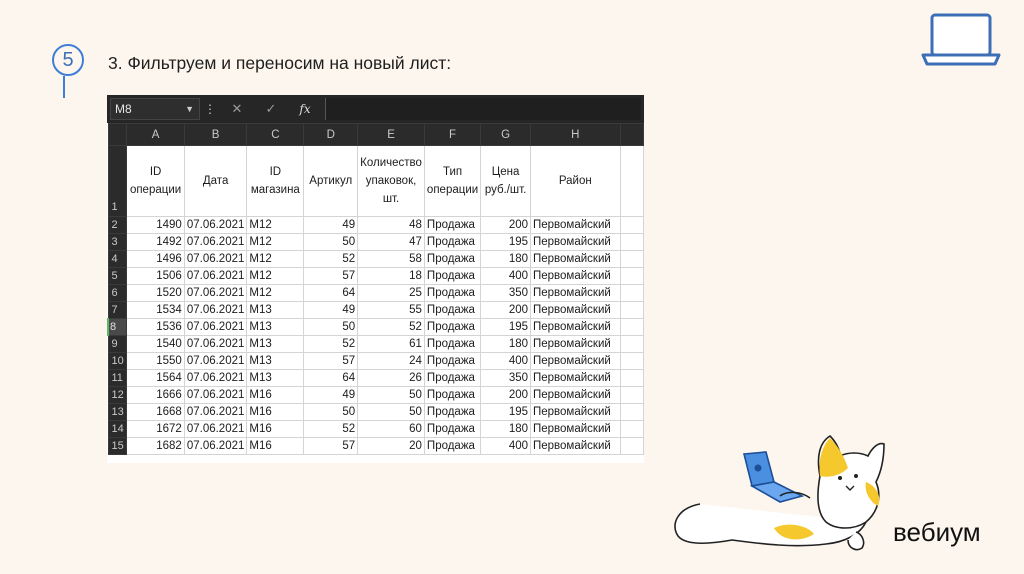  I want to click on dropdown-arrow-icon: ▼, so click(189, 109).